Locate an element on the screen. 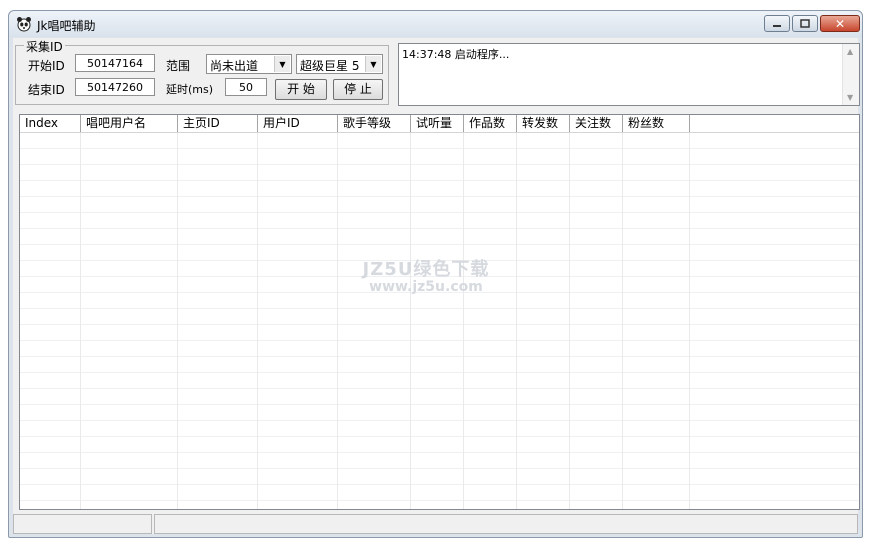 The image size is (877, 552). title-bar: Jk唱吧辅助 ✕ is located at coordinates (435, 24).